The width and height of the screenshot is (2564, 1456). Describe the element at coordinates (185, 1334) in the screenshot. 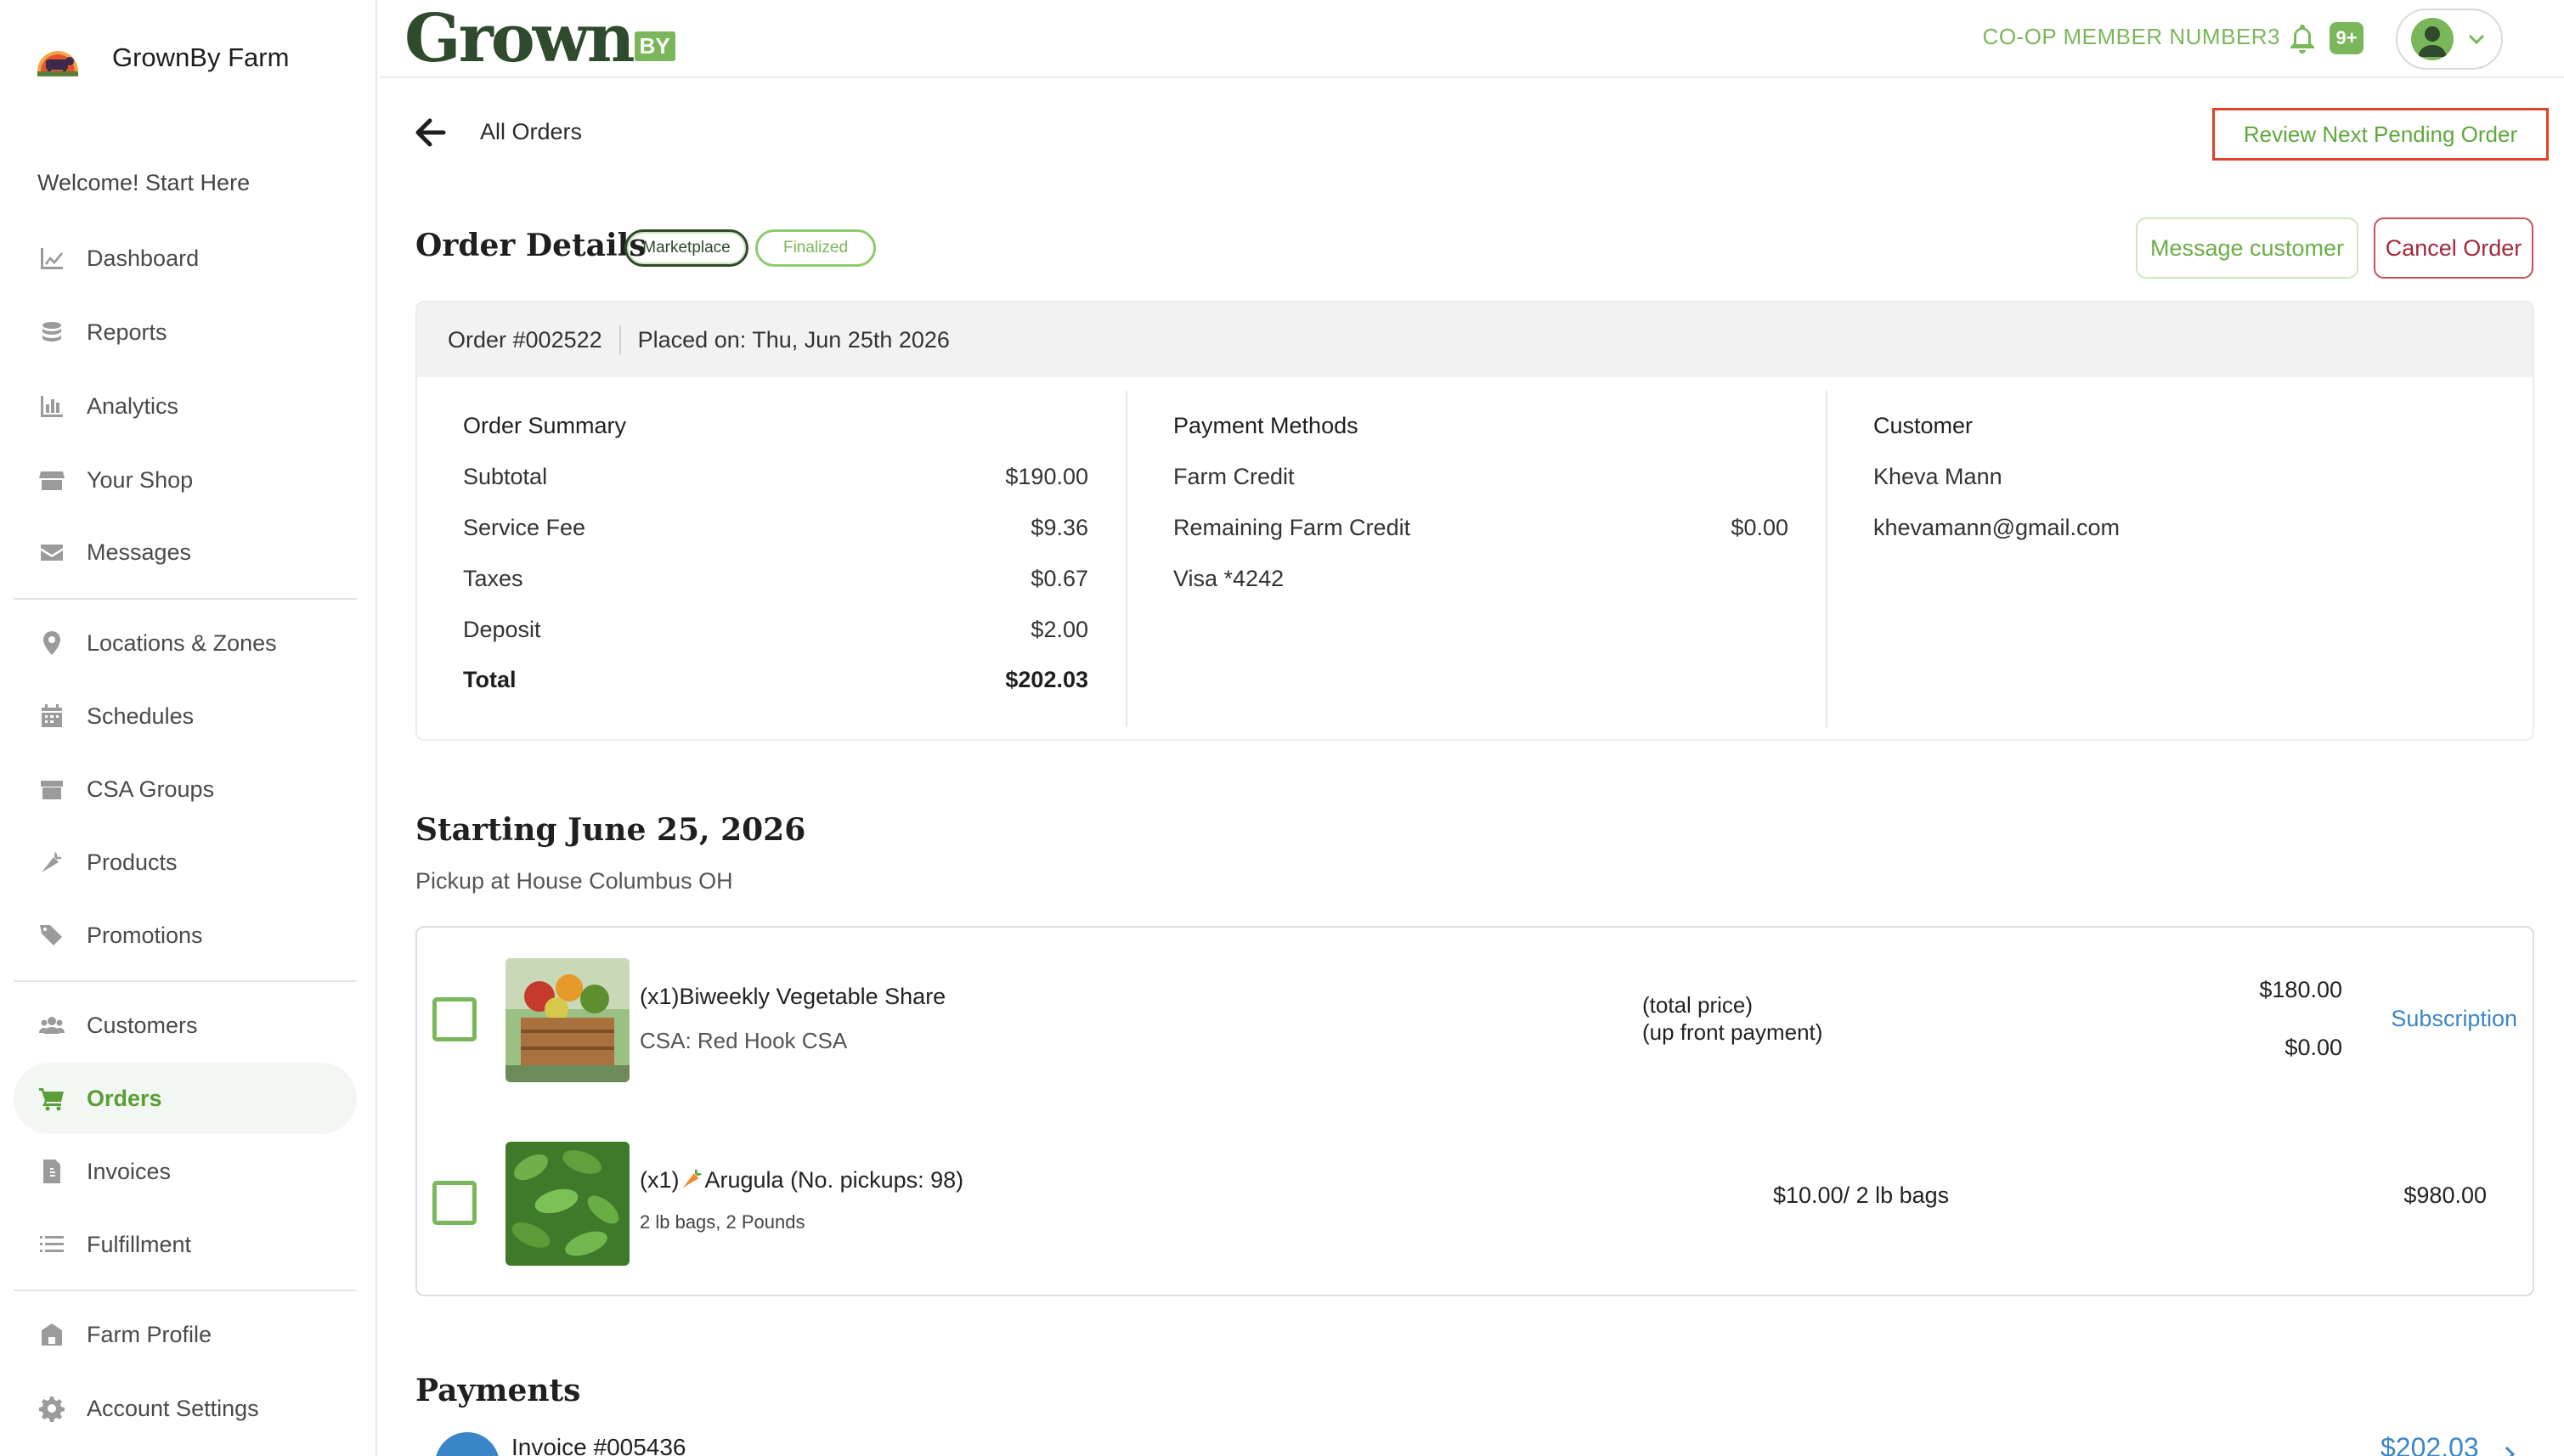

I see `sidebar-item-farm-profile: Farm Profile` at that location.